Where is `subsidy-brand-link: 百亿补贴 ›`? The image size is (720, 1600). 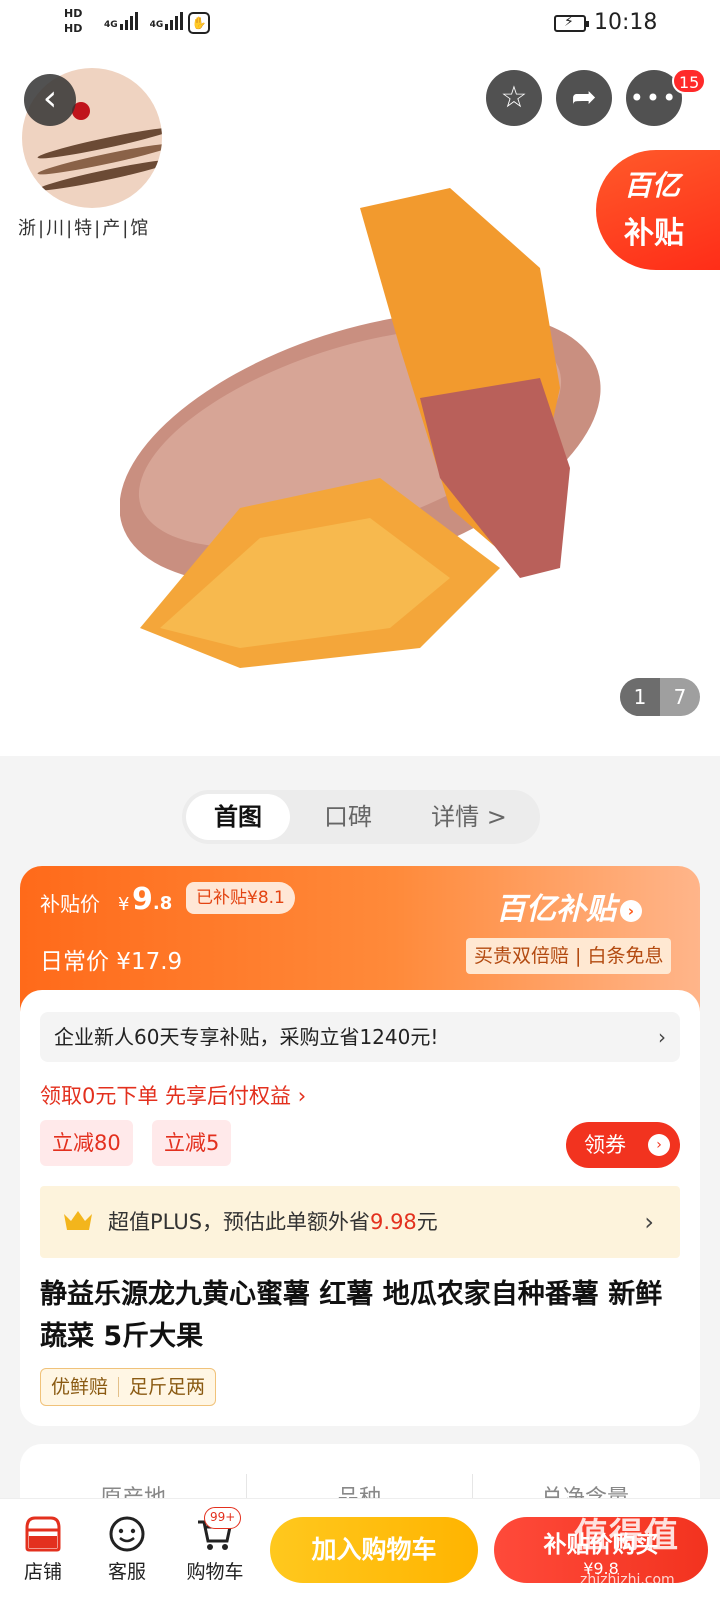 subsidy-brand-link: 百亿补贴 › is located at coordinates (569, 906).